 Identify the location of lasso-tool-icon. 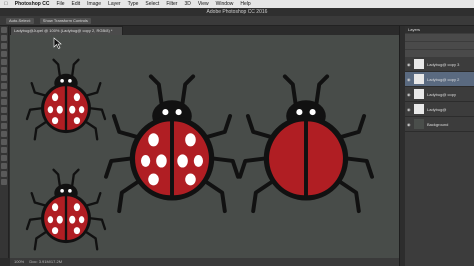
(4, 46).